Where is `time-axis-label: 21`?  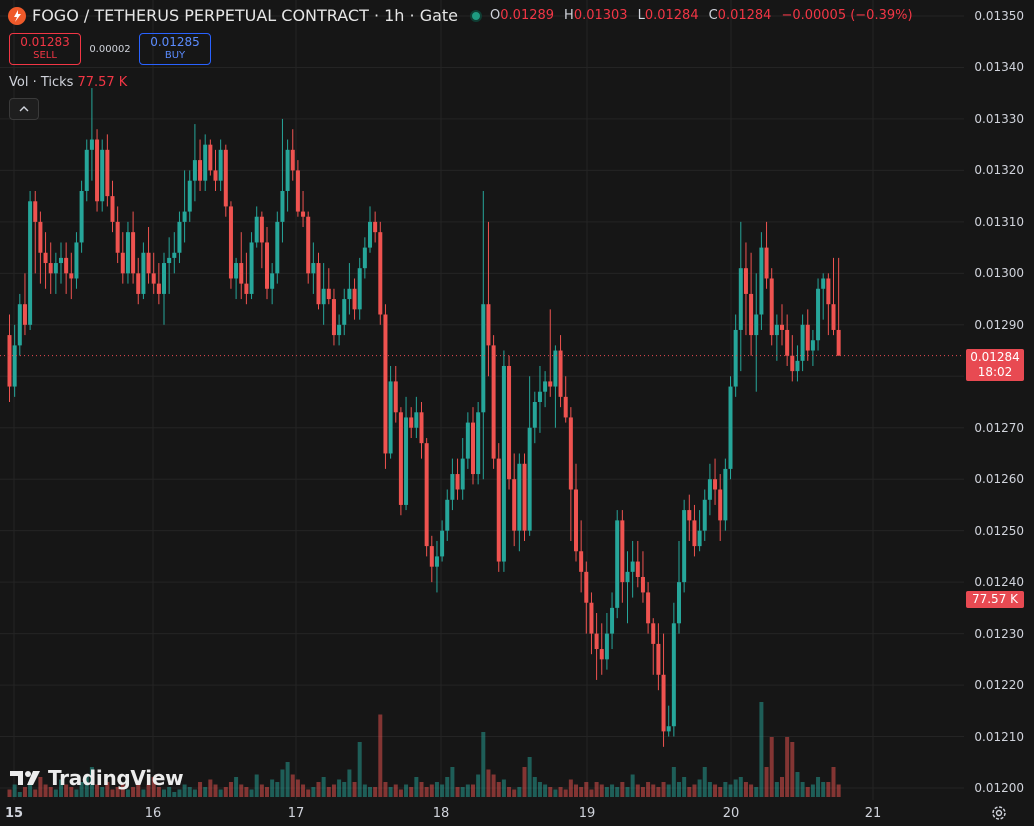
time-axis-label: 21 is located at coordinates (873, 813).